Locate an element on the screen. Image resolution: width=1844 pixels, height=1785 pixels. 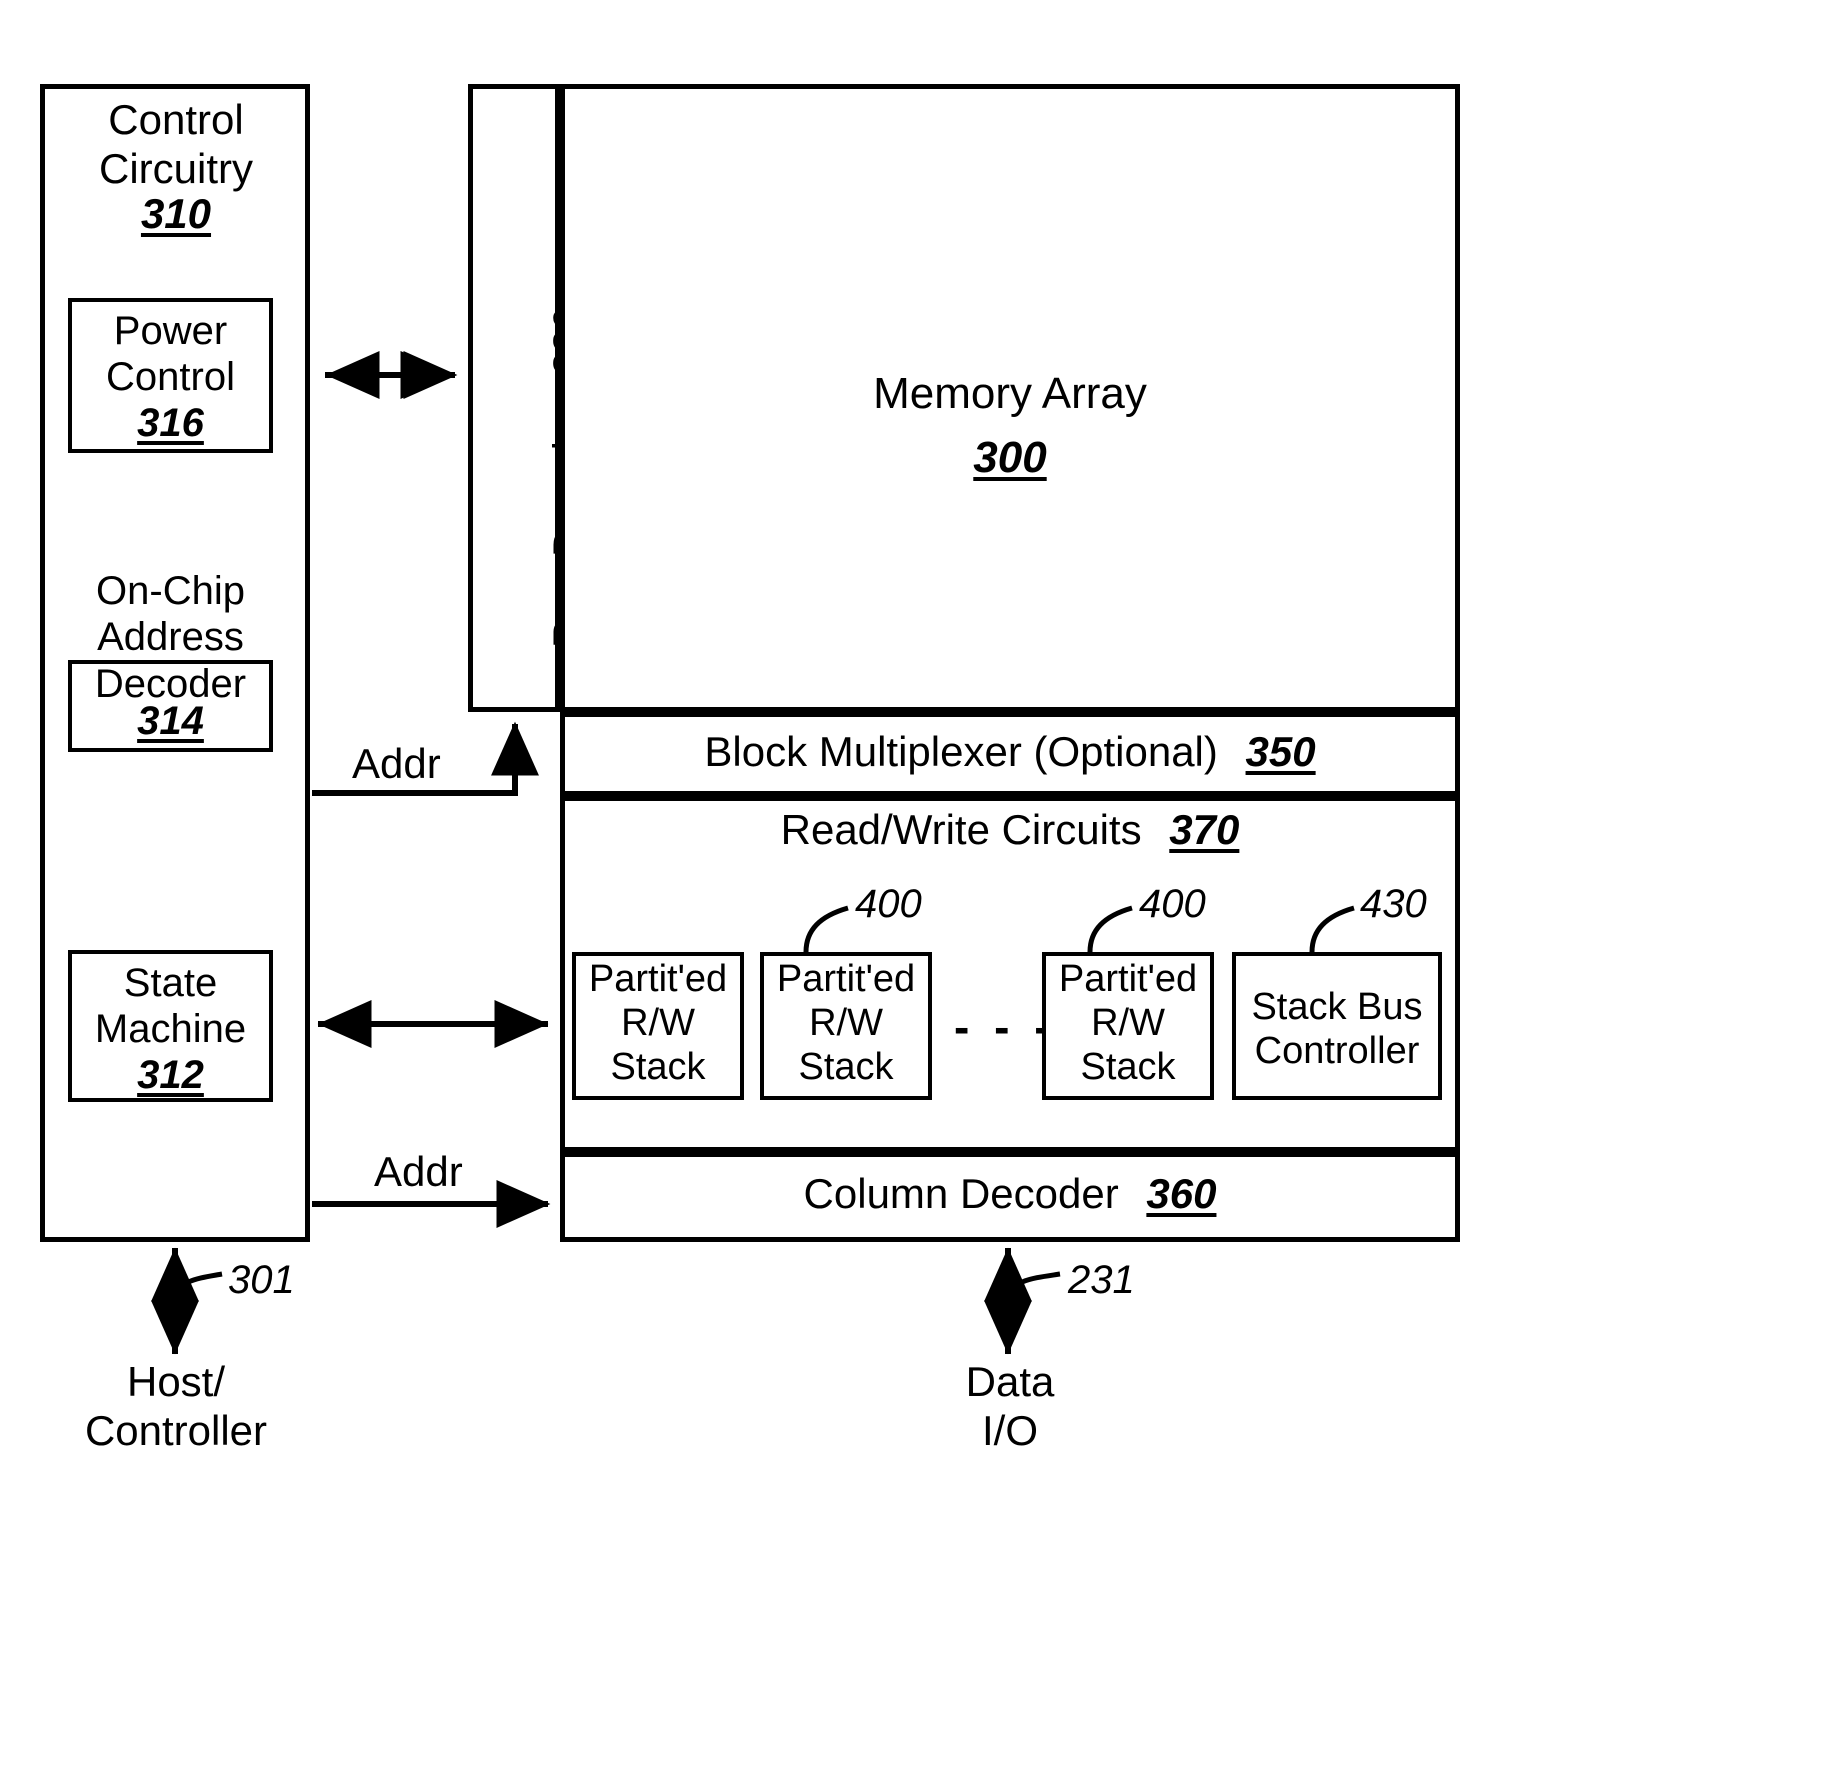
rw-stack-1-ref: 400 is located at coordinates (888, 904).